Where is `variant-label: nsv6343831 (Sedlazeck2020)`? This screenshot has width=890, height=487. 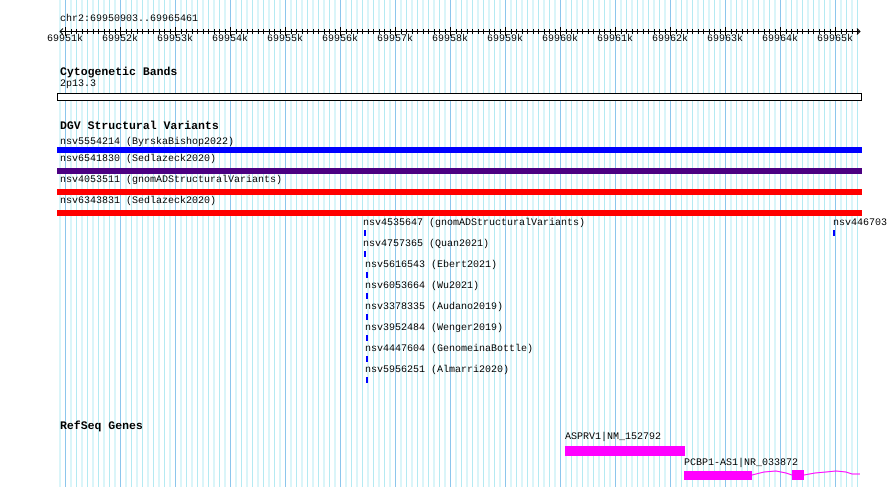 variant-label: nsv6343831 (Sedlazeck2020) is located at coordinates (138, 202).